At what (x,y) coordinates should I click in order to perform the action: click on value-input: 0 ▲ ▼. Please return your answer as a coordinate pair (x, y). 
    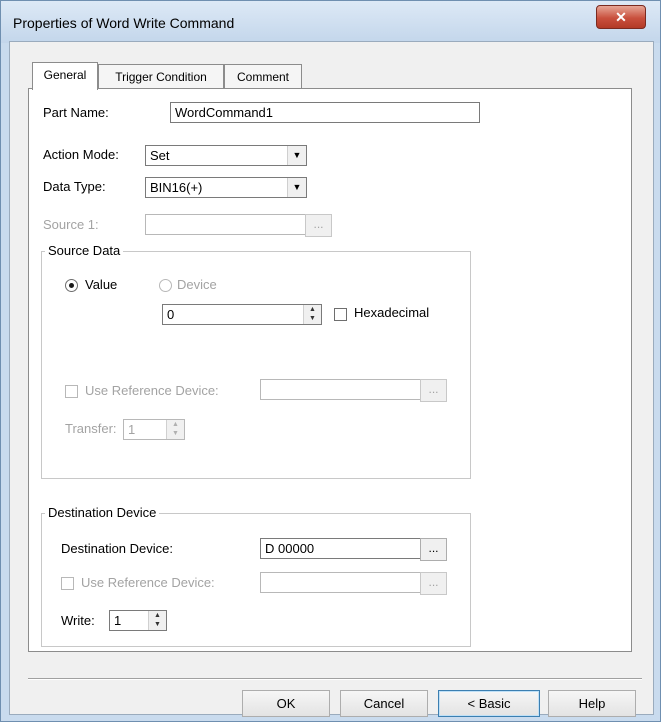
    Looking at the image, I should click on (242, 314).